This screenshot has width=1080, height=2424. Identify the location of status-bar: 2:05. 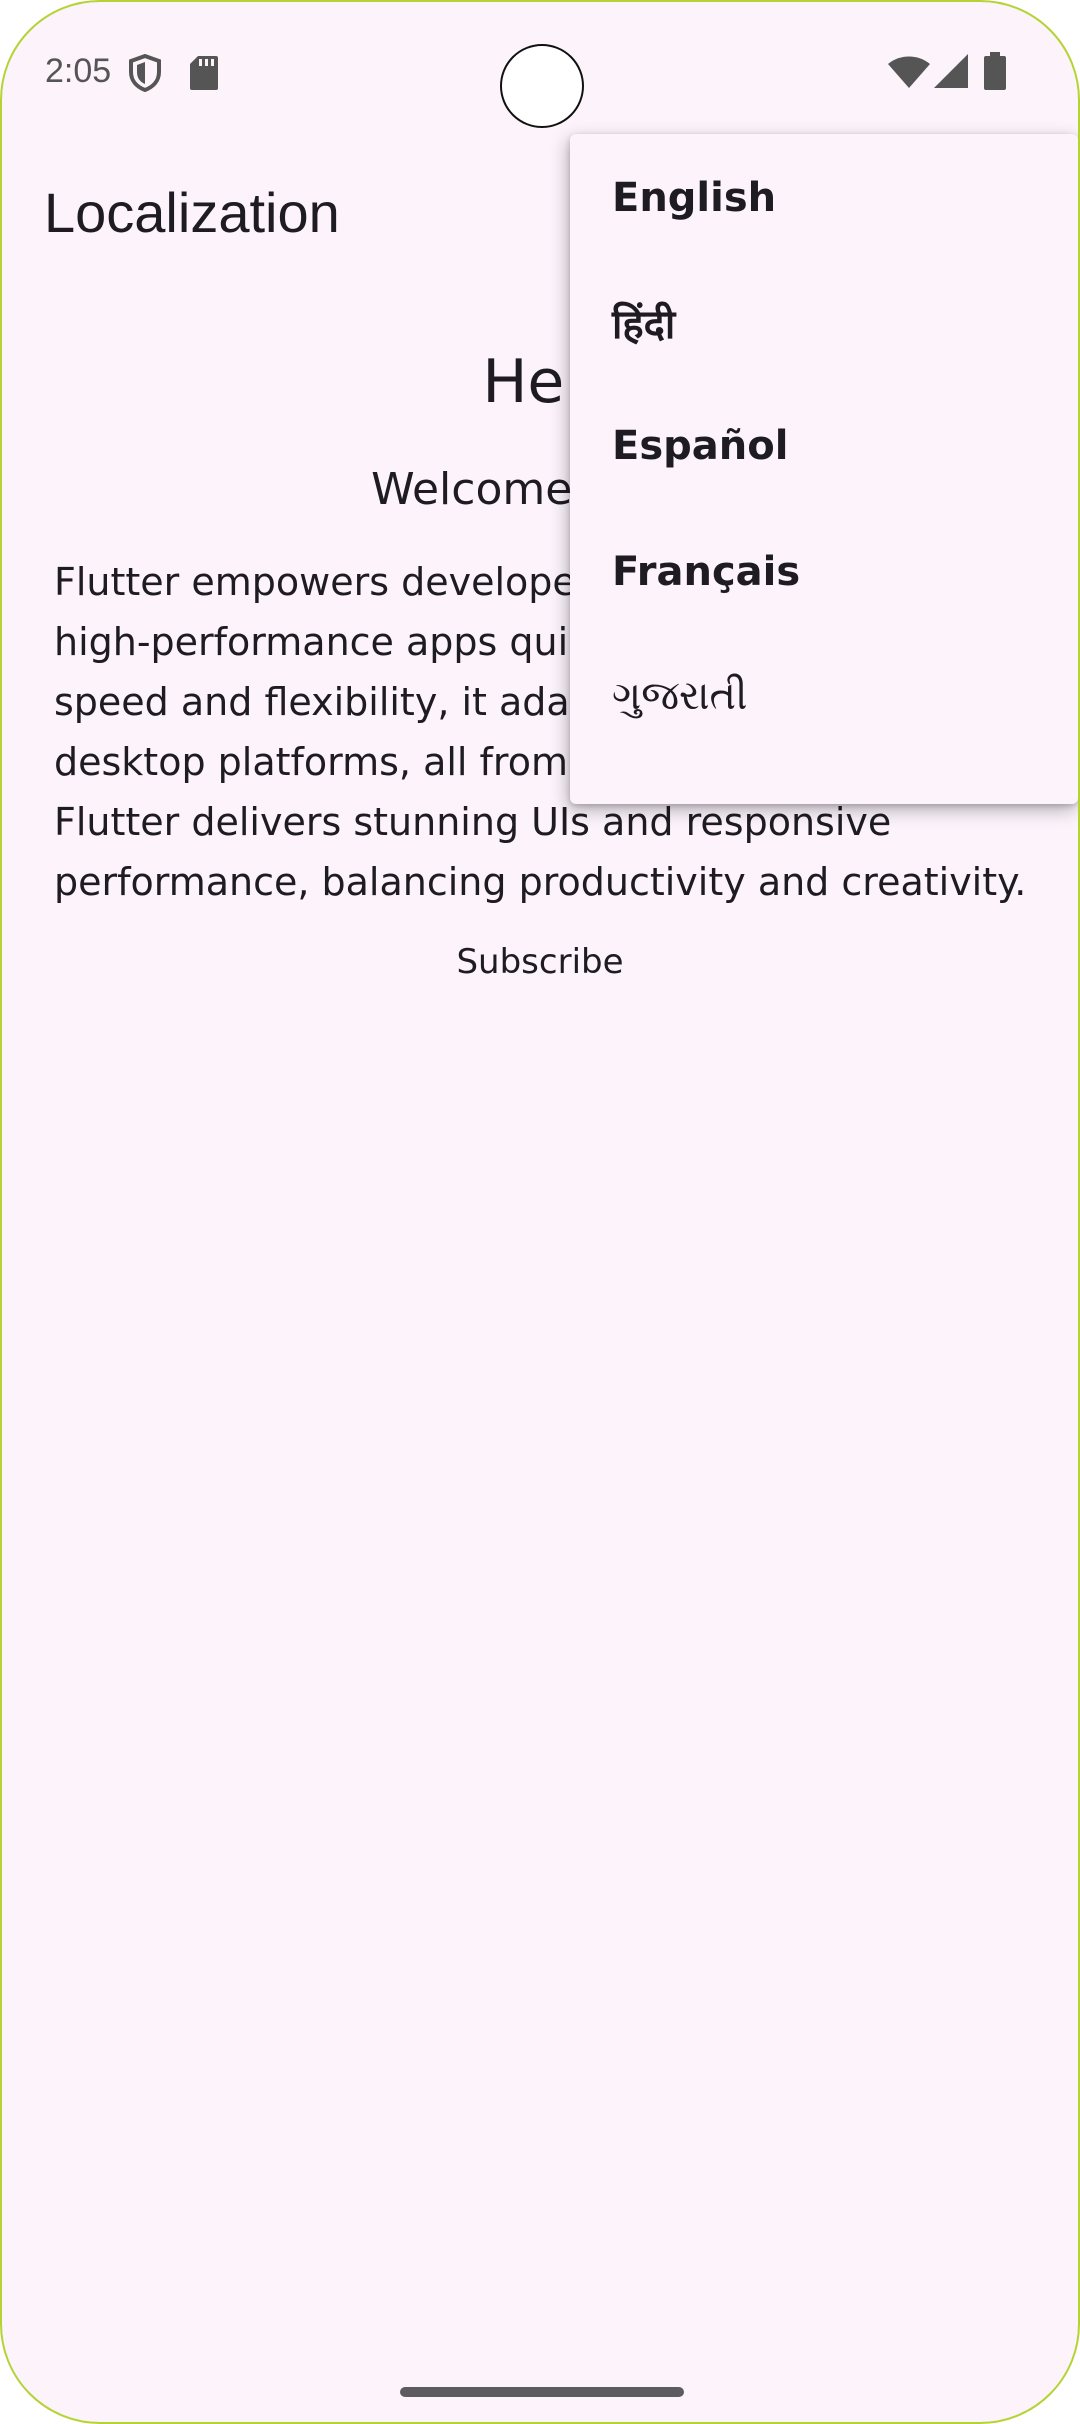
(540, 72).